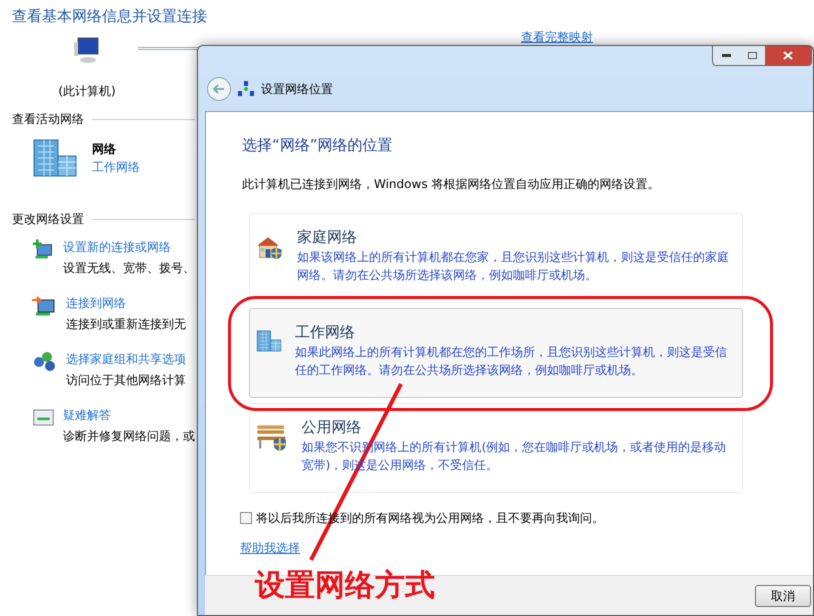 The width and height of the screenshot is (814, 616). Describe the element at coordinates (116, 167) in the screenshot. I see `network-type-link: 工作网络` at that location.